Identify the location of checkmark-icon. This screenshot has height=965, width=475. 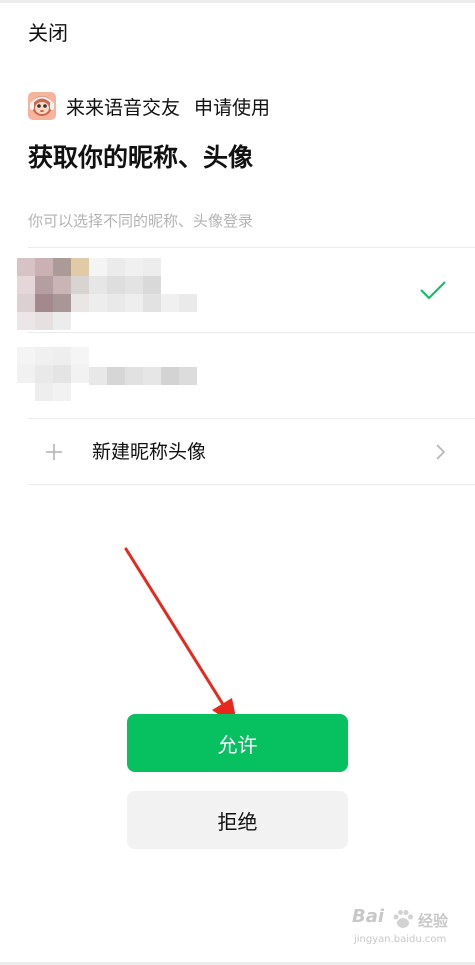
(433, 290).